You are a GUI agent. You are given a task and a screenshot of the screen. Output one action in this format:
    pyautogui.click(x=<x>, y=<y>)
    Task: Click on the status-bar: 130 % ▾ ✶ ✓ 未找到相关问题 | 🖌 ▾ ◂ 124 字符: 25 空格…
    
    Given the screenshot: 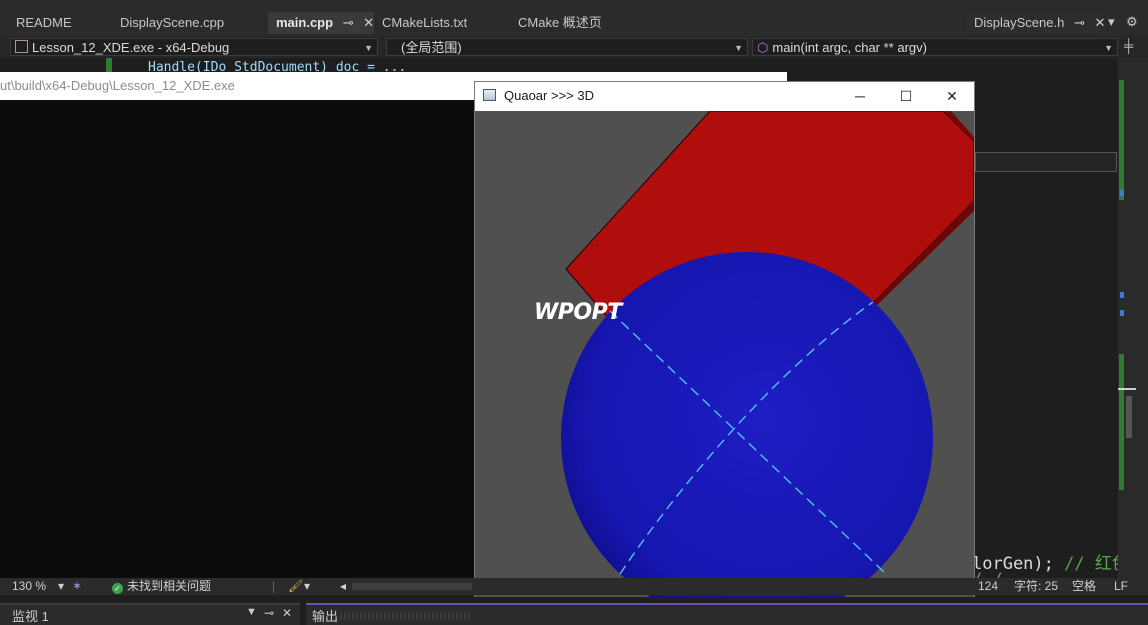 What is the action you would take?
    pyautogui.click(x=574, y=586)
    